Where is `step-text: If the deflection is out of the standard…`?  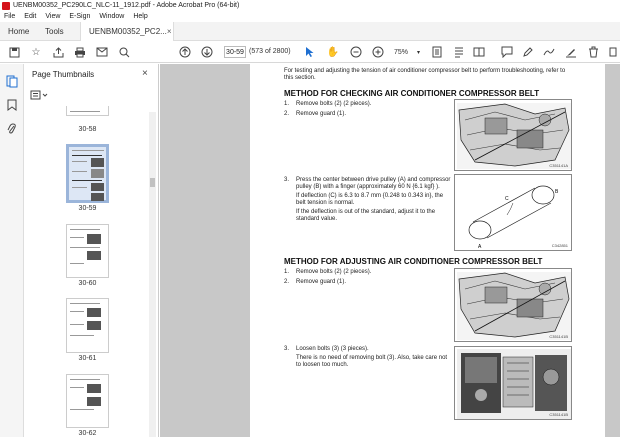
step-text: If the deflection is out of the standard… is located at coordinates (366, 215).